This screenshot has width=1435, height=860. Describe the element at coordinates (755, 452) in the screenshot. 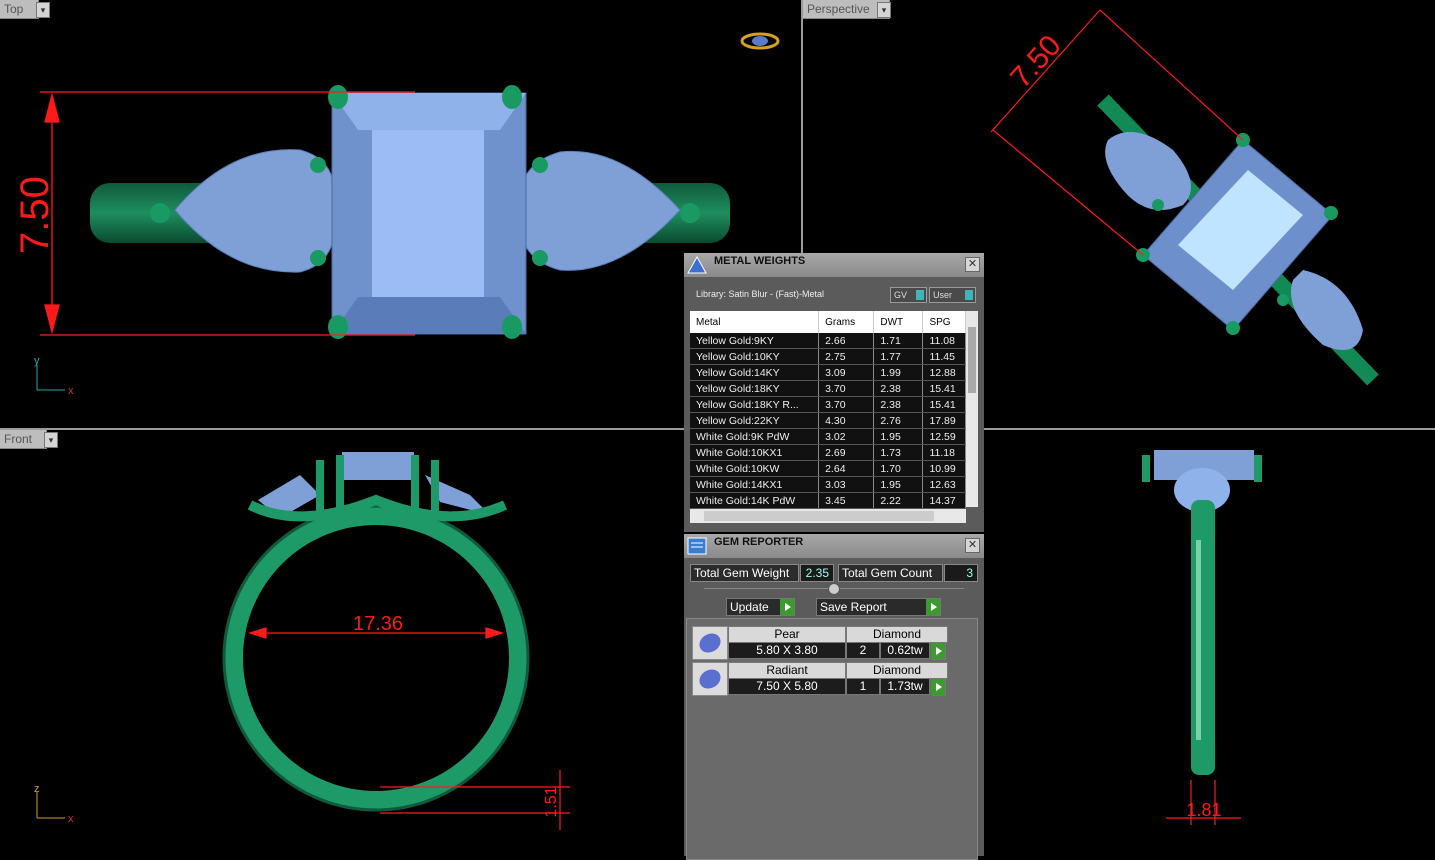

I see `metal-name-cell: White Gold:10KX1` at that location.